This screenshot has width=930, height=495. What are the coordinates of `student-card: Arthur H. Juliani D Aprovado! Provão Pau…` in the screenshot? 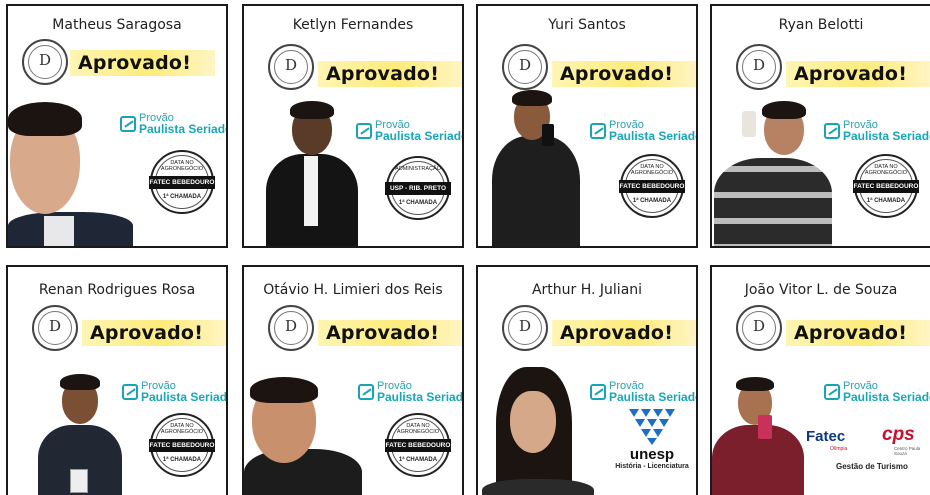 It's located at (587, 380).